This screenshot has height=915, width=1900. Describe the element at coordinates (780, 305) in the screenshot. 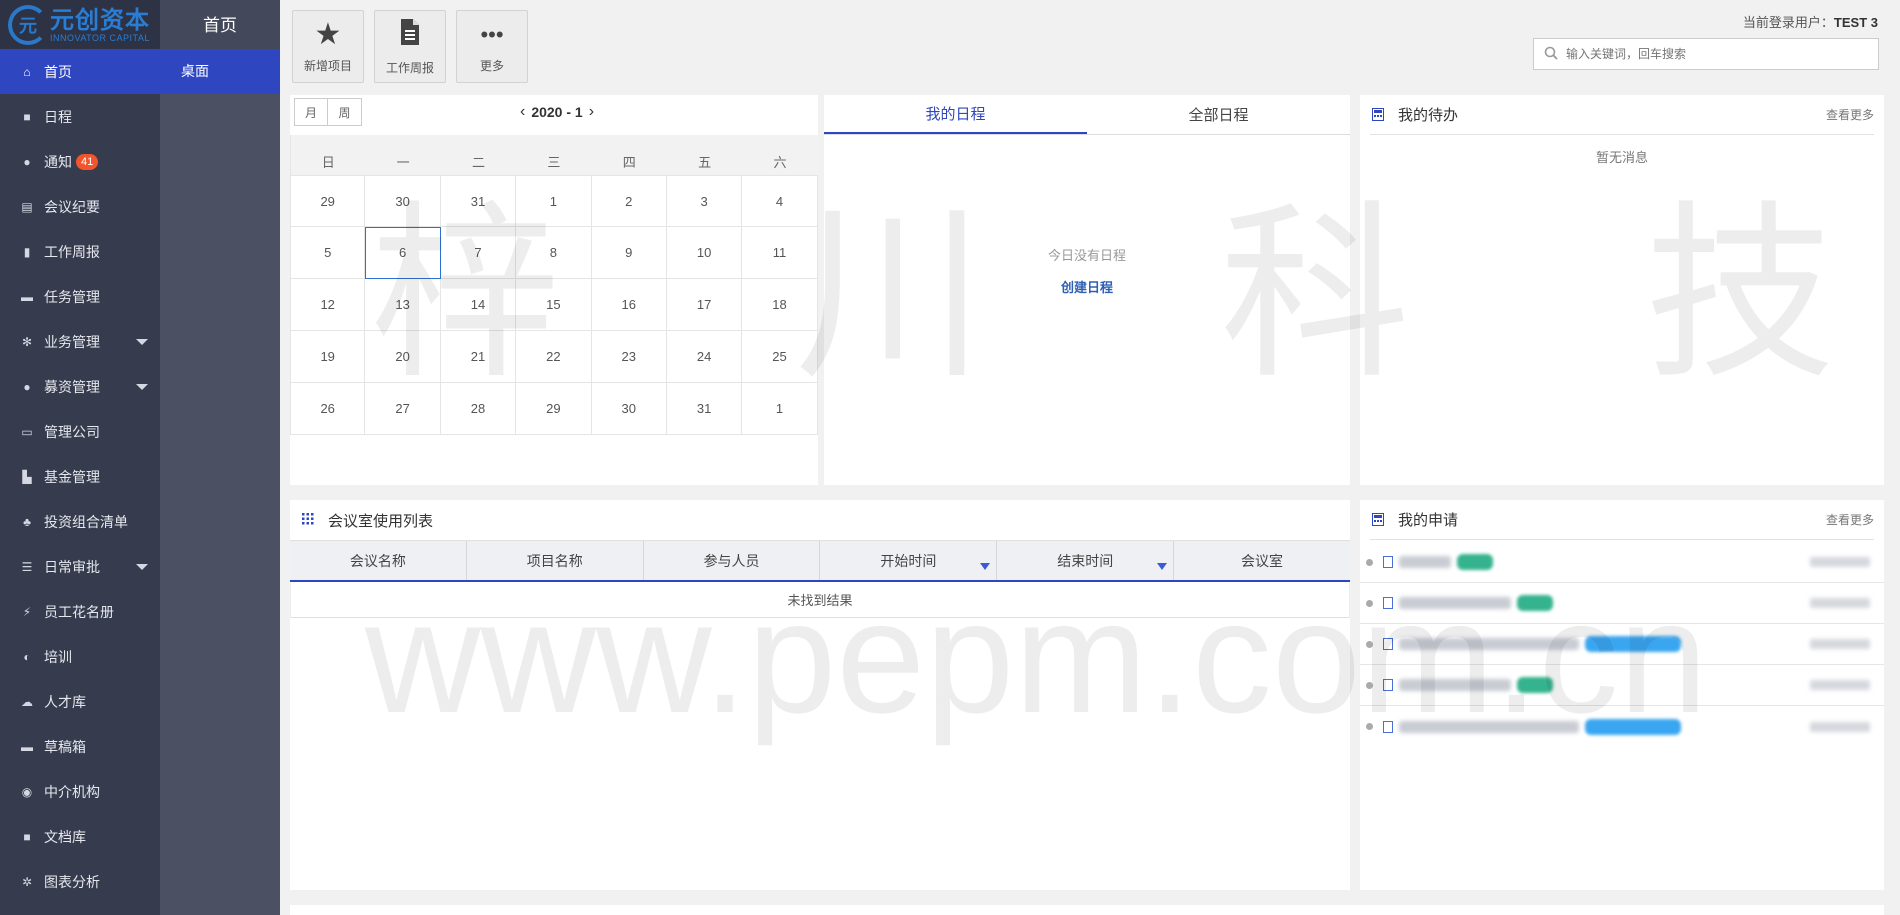

I see `calendar-day: 18` at that location.